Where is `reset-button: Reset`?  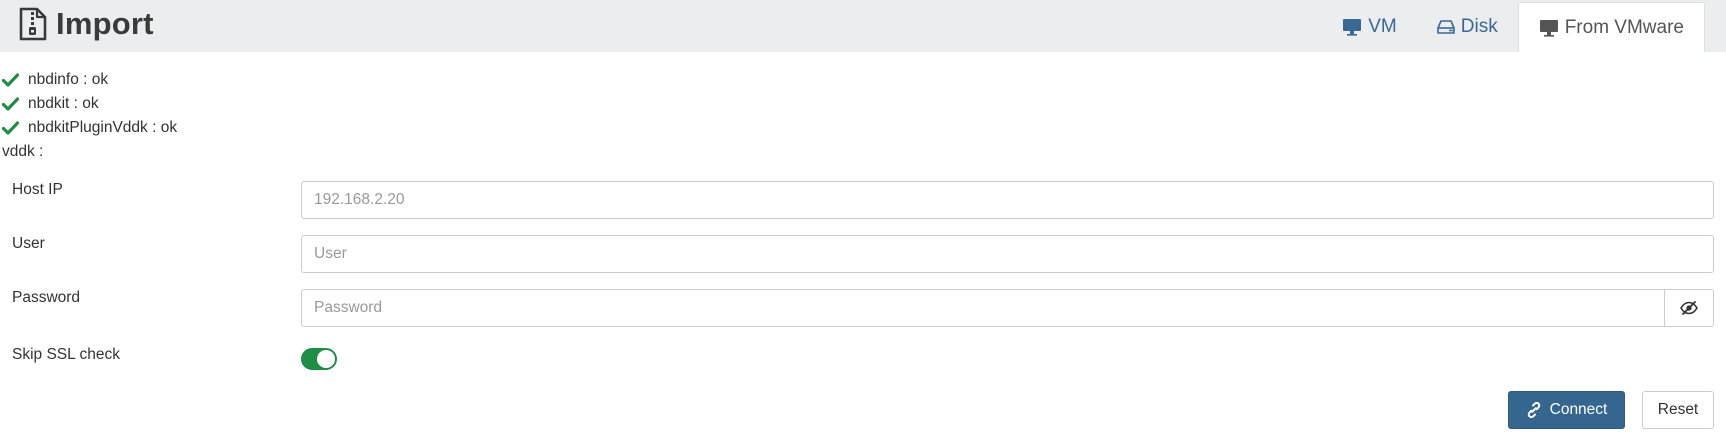
reset-button: Reset is located at coordinates (1678, 410).